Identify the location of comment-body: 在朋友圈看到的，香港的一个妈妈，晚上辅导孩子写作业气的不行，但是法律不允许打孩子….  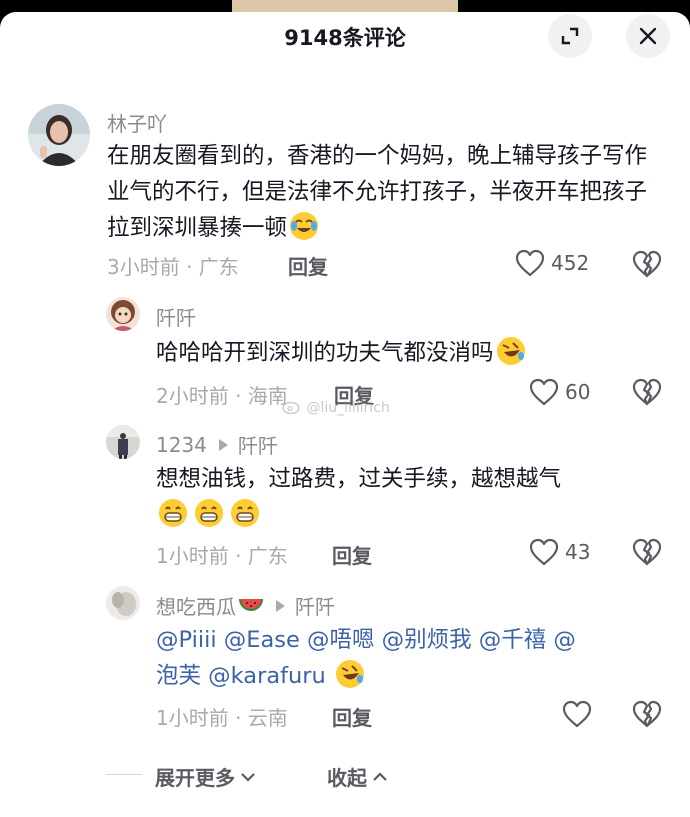
(377, 192).